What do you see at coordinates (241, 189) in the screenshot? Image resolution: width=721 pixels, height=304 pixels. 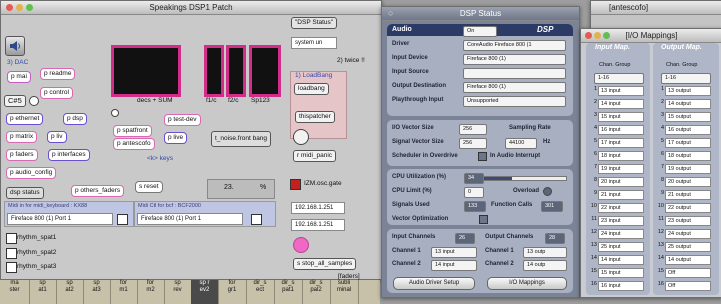 I see `number-box: 23. %` at bounding box center [241, 189].